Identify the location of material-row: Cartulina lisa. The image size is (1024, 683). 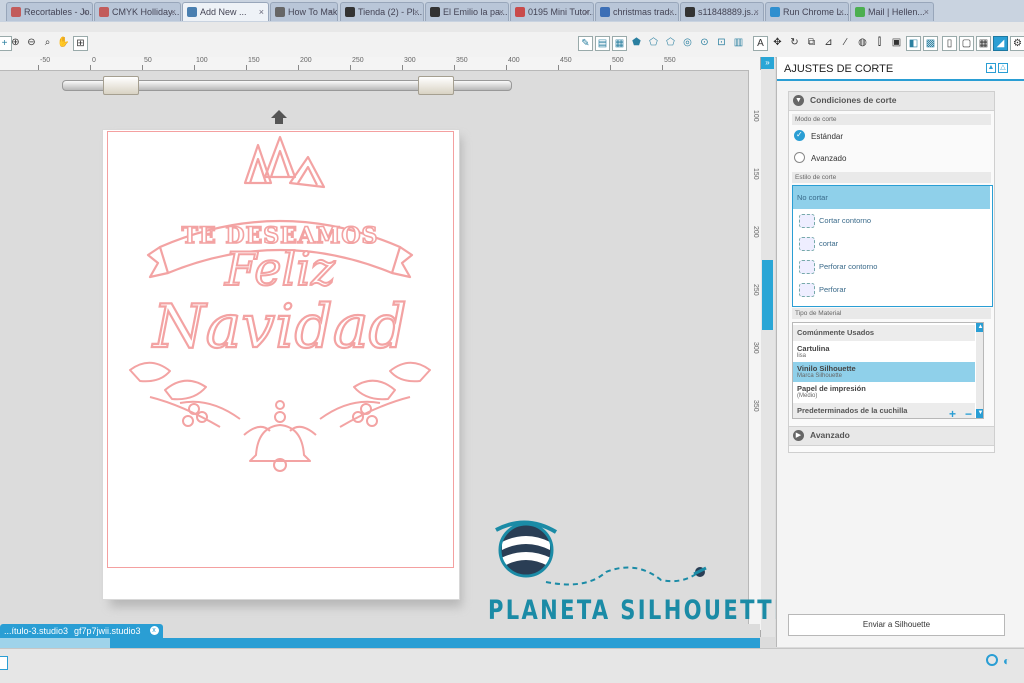
(884, 352).